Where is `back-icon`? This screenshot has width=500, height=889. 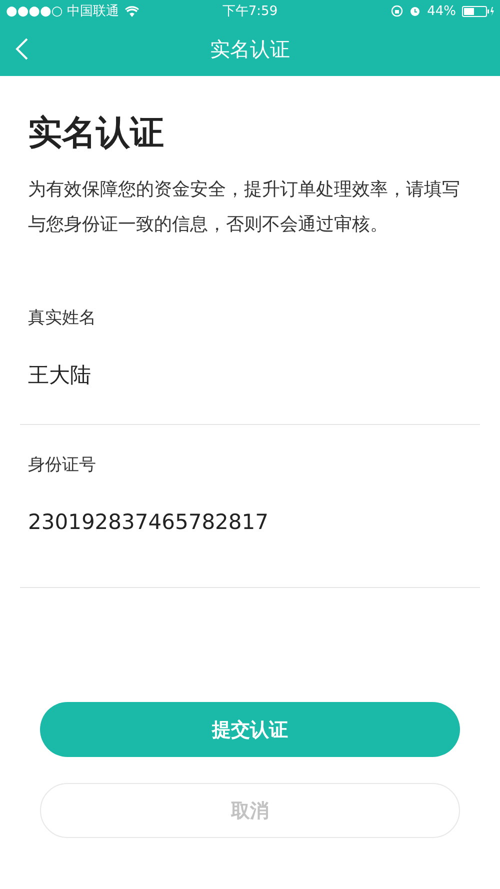 back-icon is located at coordinates (22, 49).